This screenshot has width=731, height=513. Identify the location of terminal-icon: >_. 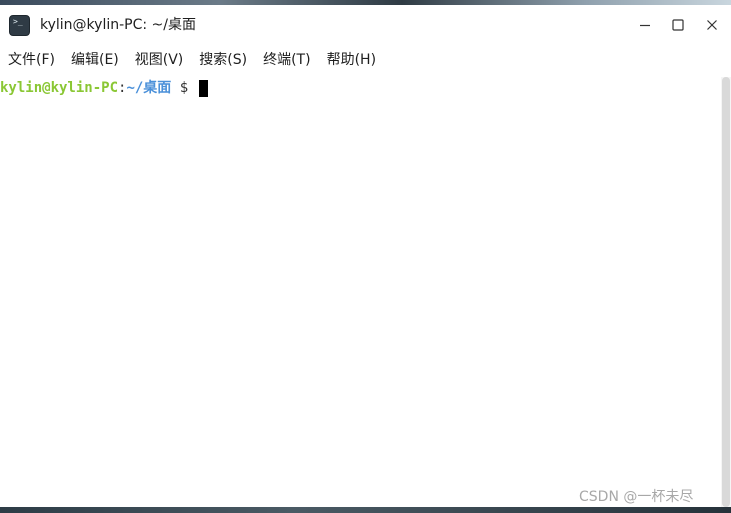
(19, 25).